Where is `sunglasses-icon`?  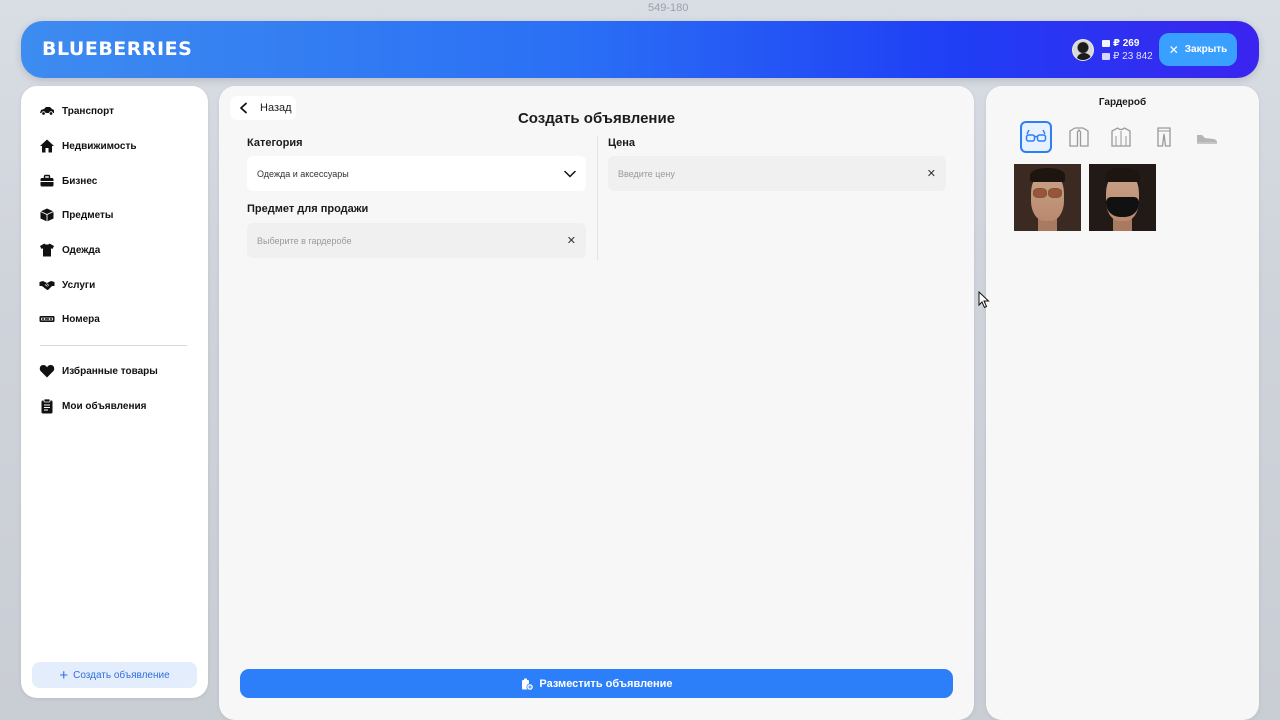 sunglasses-icon is located at coordinates (1047, 193).